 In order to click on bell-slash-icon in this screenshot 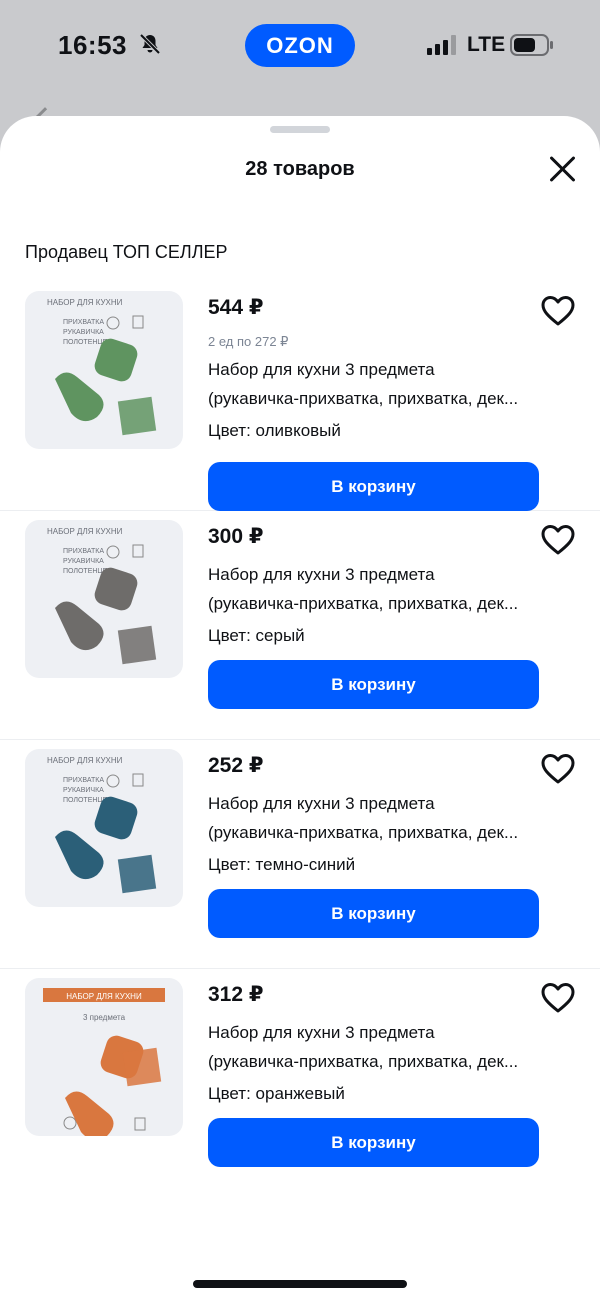, I will do `click(150, 44)`.